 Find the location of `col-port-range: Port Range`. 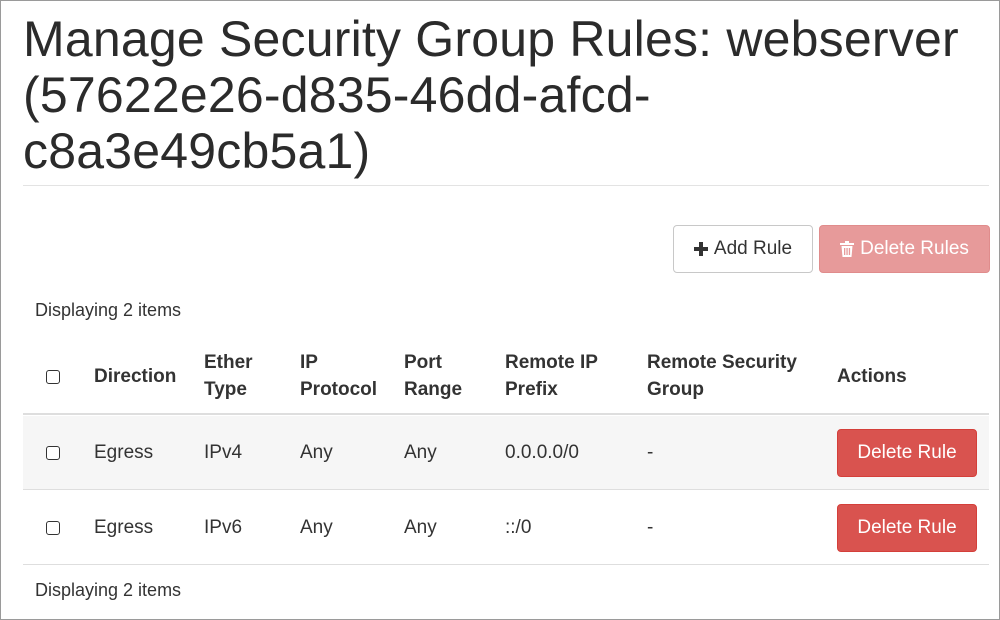

col-port-range: Port Range is located at coordinates (433, 376).